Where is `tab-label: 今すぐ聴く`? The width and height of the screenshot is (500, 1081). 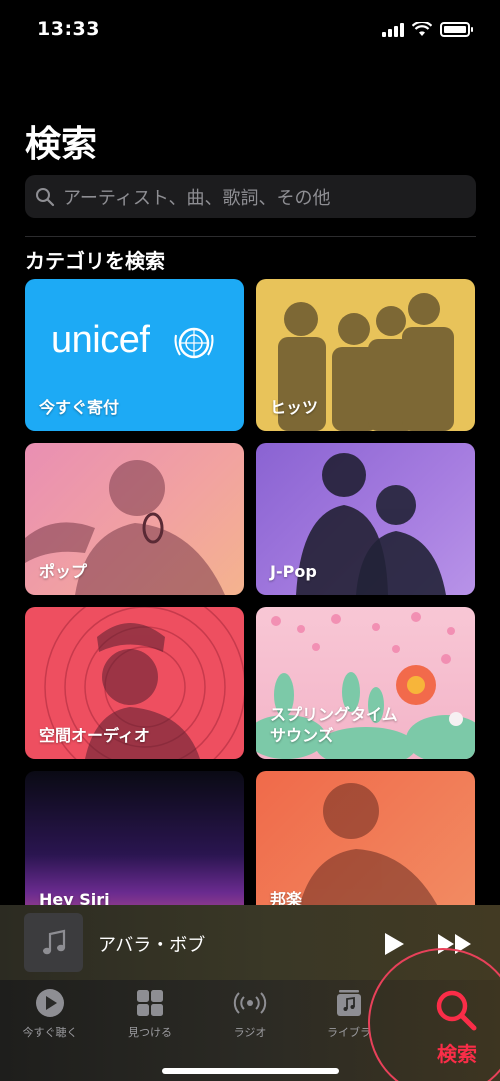
tab-label: 今すぐ聴く is located at coordinates (50, 1032).